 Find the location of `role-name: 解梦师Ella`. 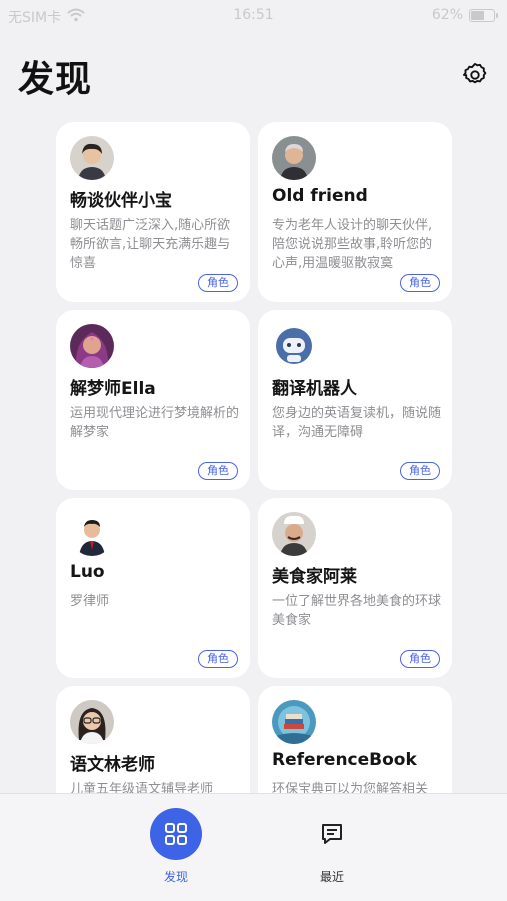

role-name: 解梦师Ella is located at coordinates (113, 389).